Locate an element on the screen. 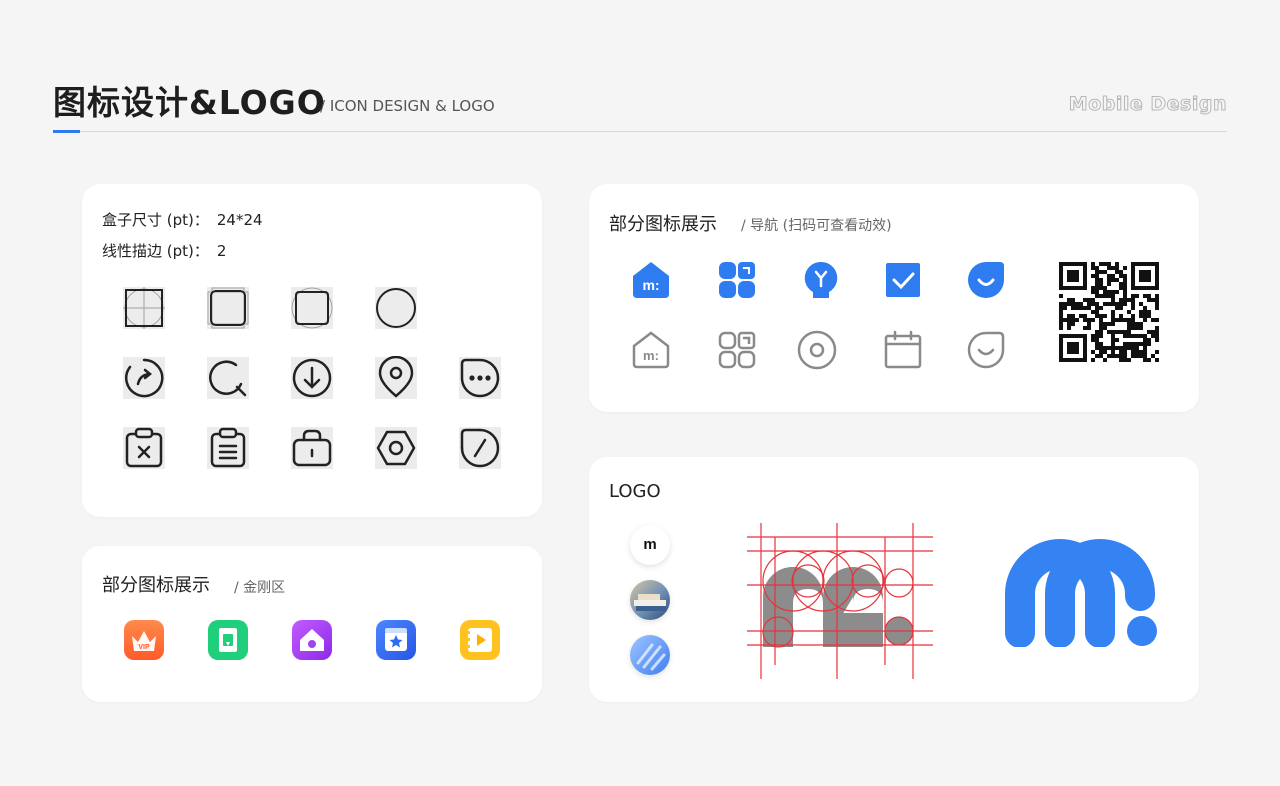  book-green-icon is located at coordinates (228, 640).